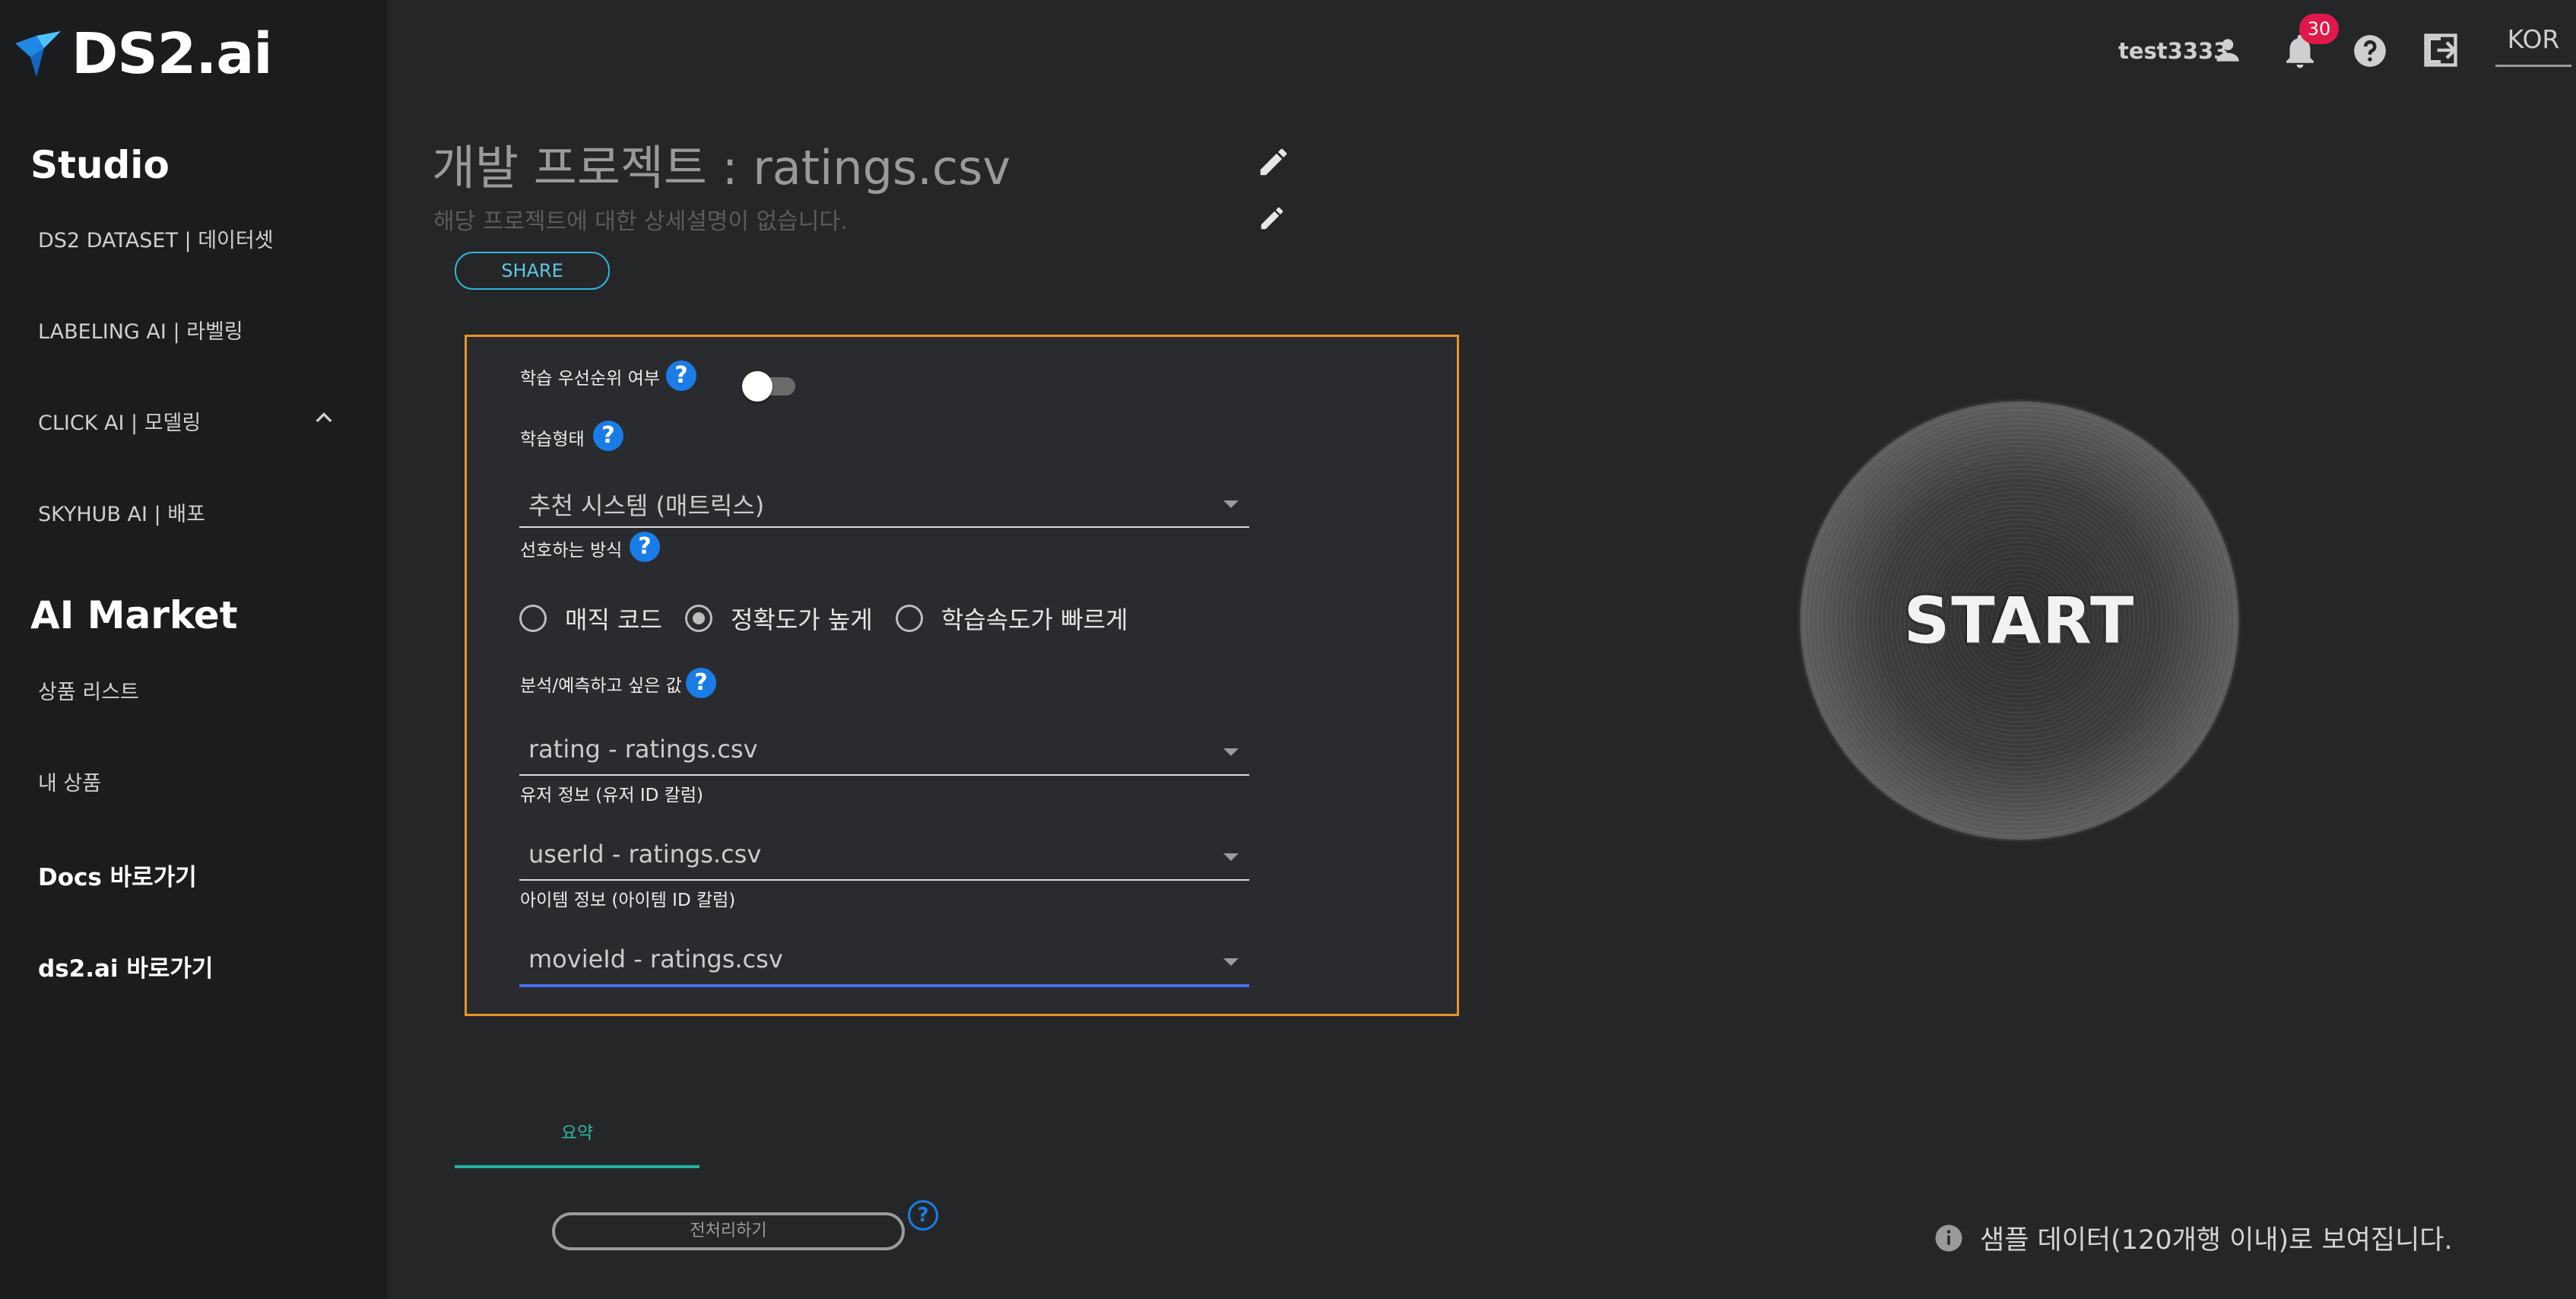  Describe the element at coordinates (681, 375) in the screenshot. I see `priority-help-icon: ?` at that location.